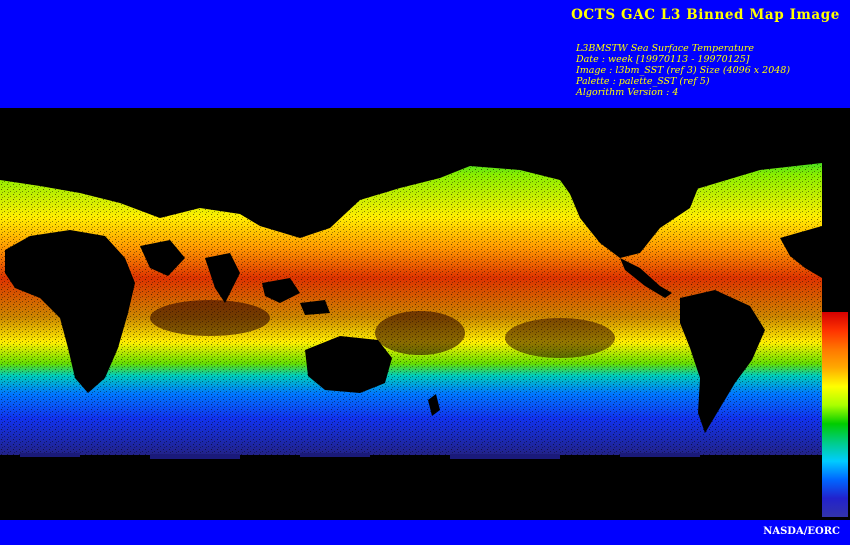 Image resolution: width=850 pixels, height=545 pixels. I want to click on product-line: L3BMSTW Sea Surface Temperature, so click(665, 48).